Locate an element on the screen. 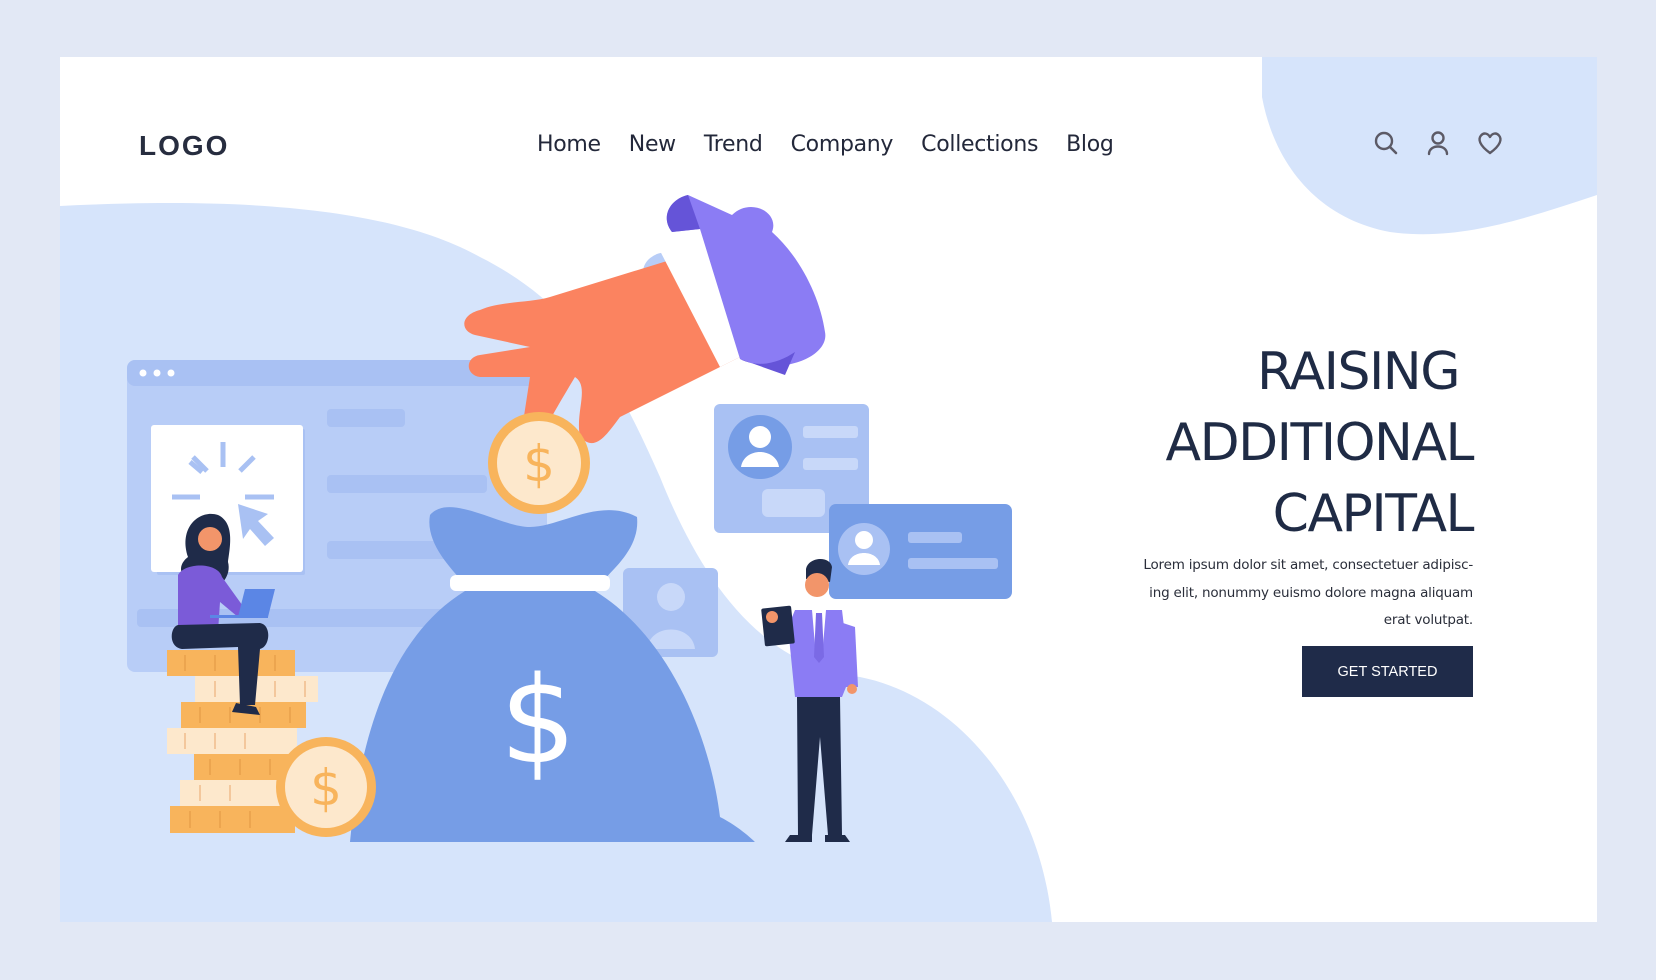 This screenshot has height=980, width=1656. user-icon is located at coordinates (1438, 143).